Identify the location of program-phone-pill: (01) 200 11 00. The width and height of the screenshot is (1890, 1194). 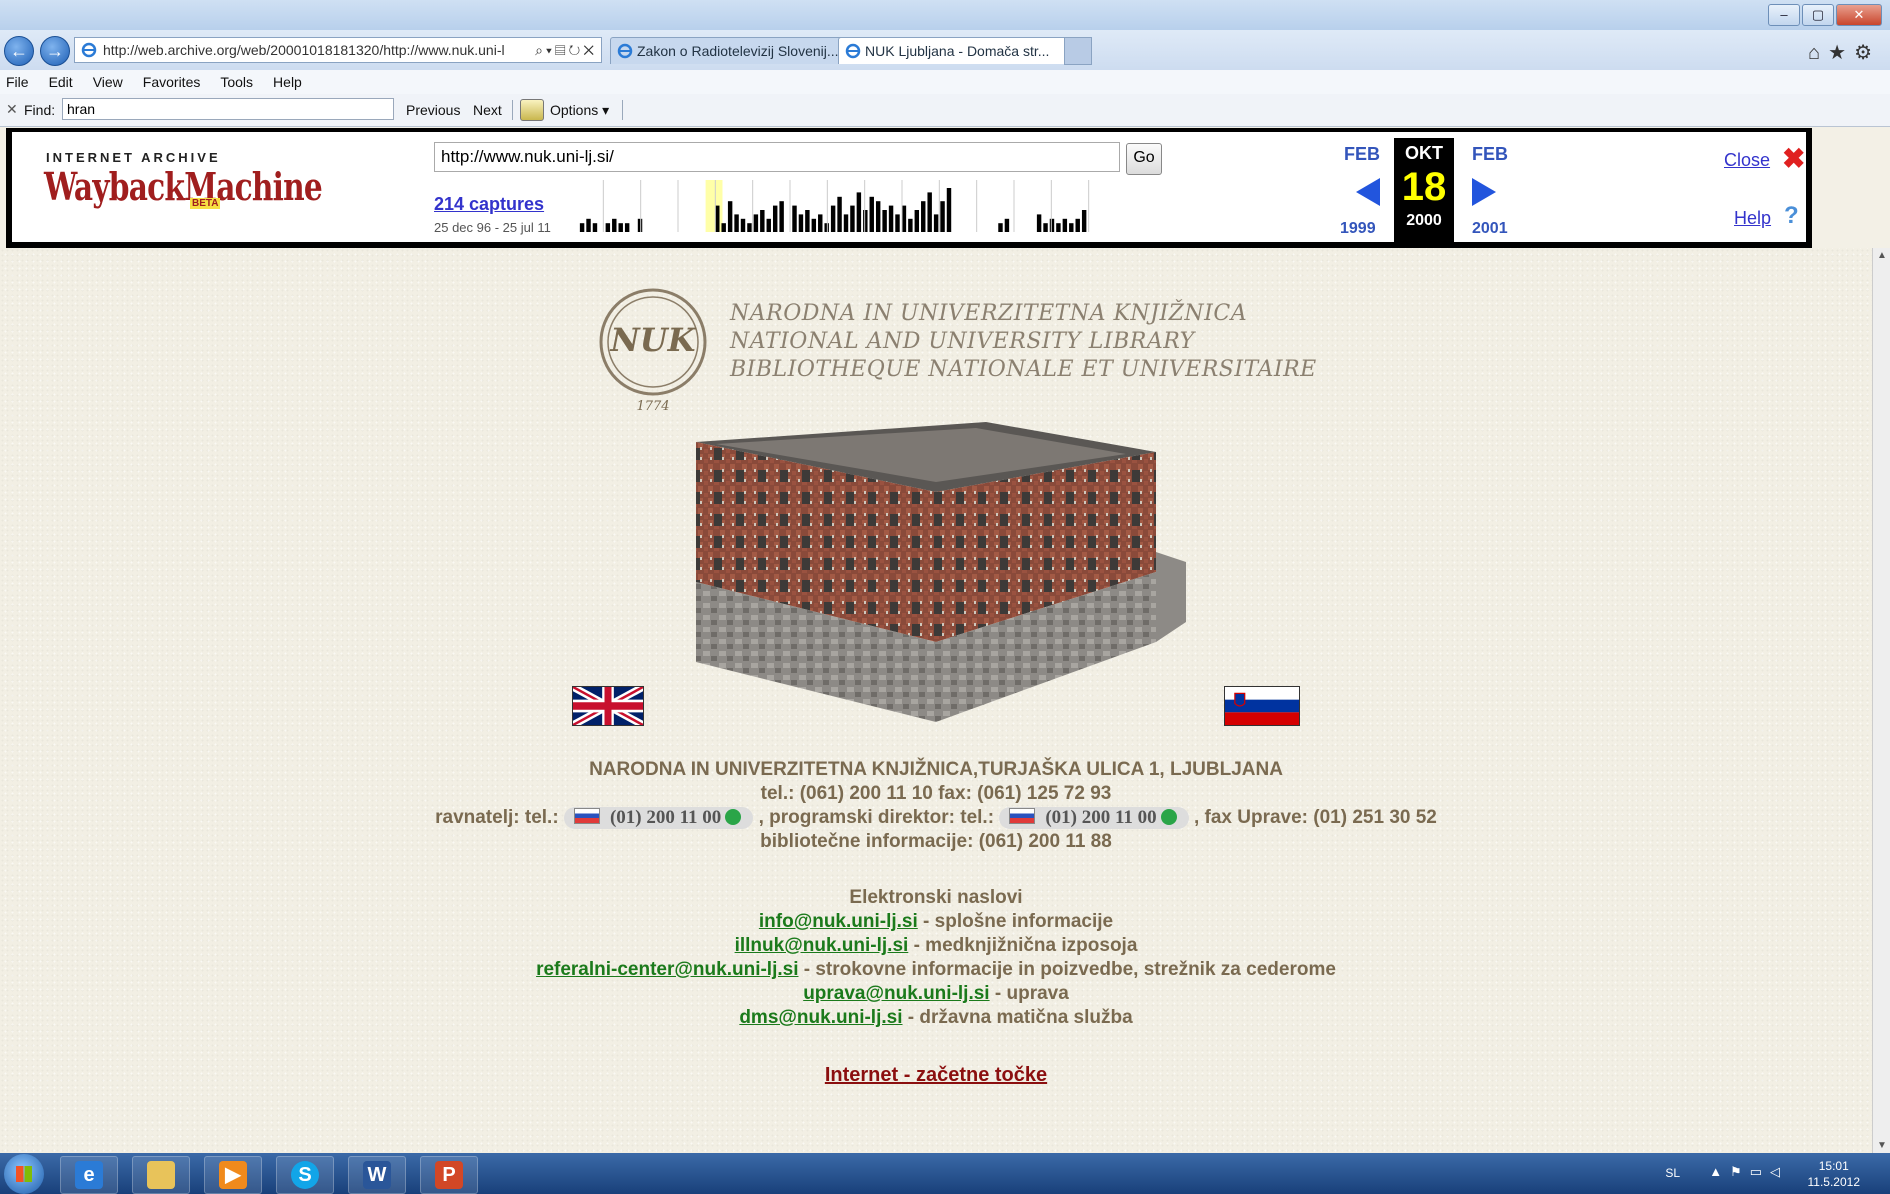
(1094, 818).